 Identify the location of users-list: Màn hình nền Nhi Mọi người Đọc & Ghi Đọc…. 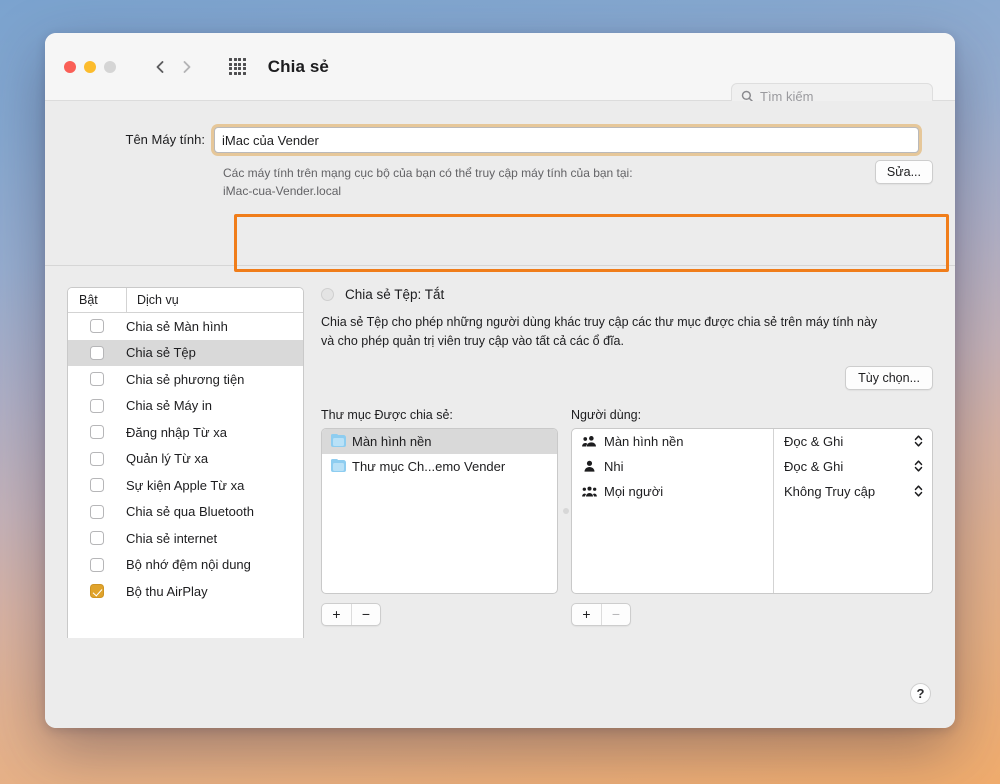
(752, 510).